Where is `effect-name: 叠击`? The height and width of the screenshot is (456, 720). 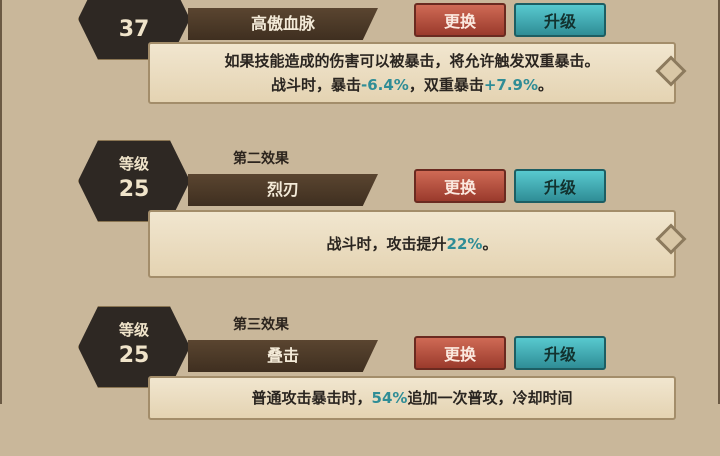
effect-name: 叠击 is located at coordinates (283, 356).